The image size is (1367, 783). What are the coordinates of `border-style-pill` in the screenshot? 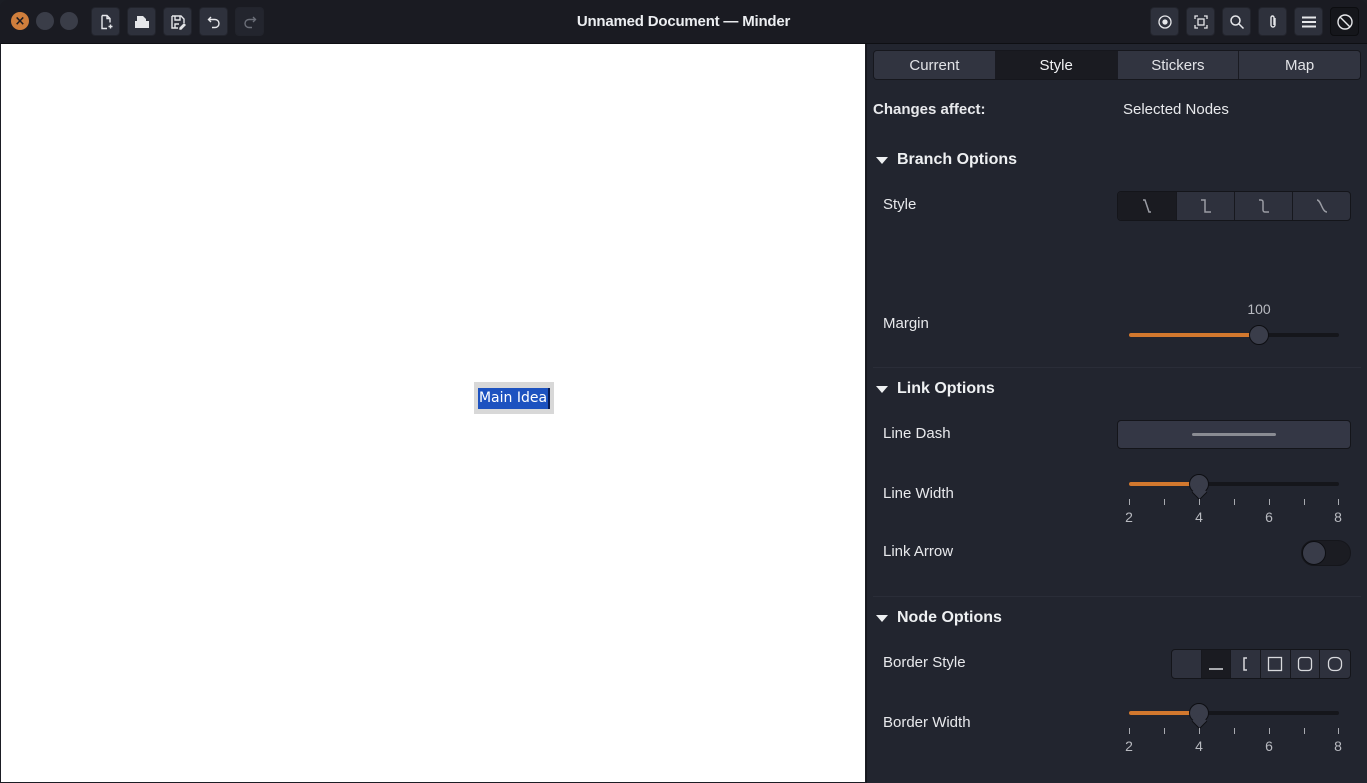 It's located at (1335, 664).